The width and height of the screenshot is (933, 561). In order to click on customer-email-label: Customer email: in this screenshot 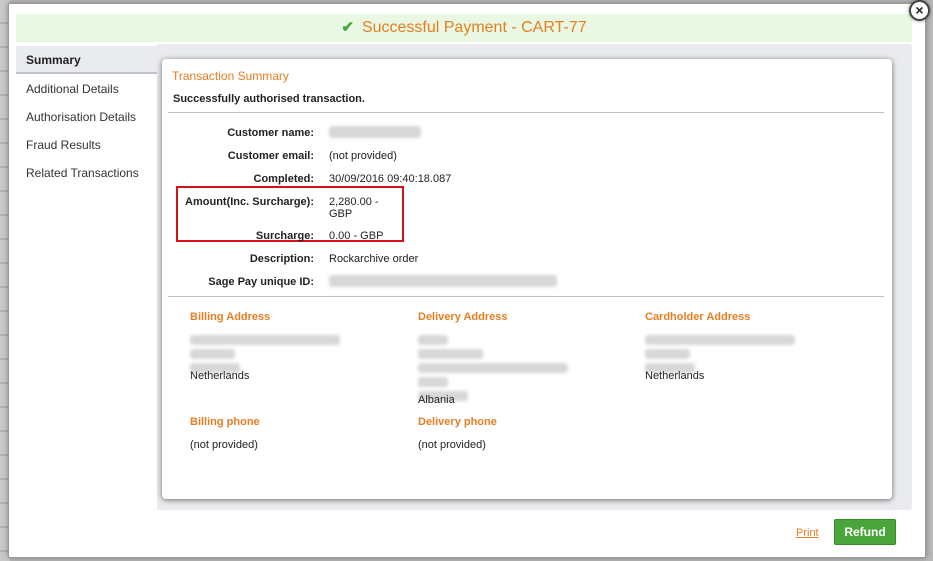, I will do `click(270, 156)`.